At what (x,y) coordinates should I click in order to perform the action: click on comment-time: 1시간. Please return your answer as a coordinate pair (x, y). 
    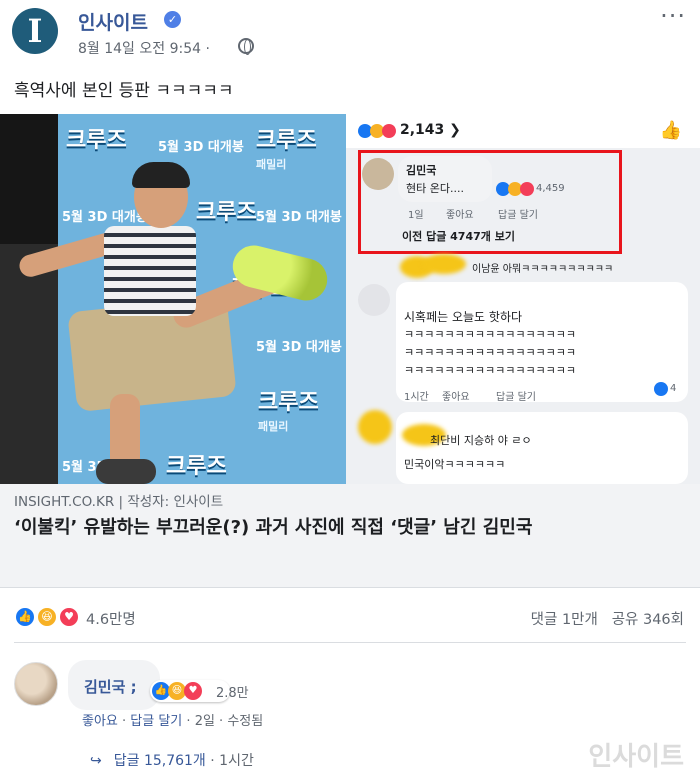
    Looking at the image, I should click on (416, 397).